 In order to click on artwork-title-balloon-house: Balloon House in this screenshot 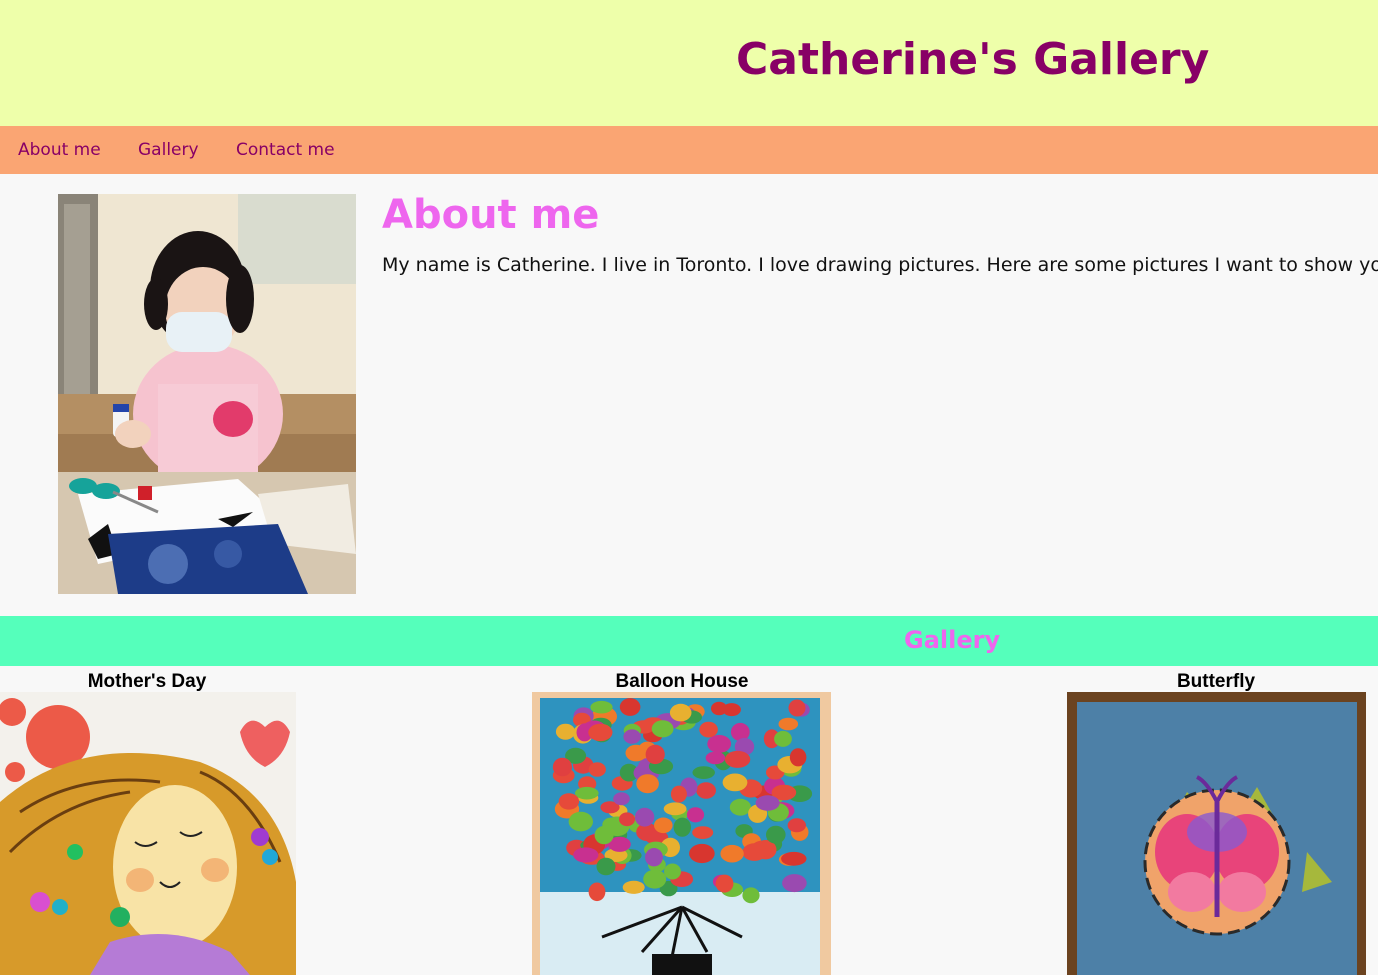, I will do `click(682, 681)`.